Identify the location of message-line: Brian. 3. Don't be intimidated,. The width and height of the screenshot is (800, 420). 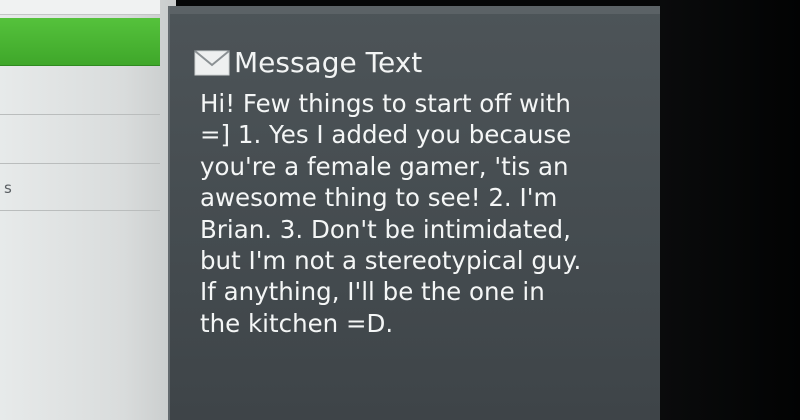
(385, 229).